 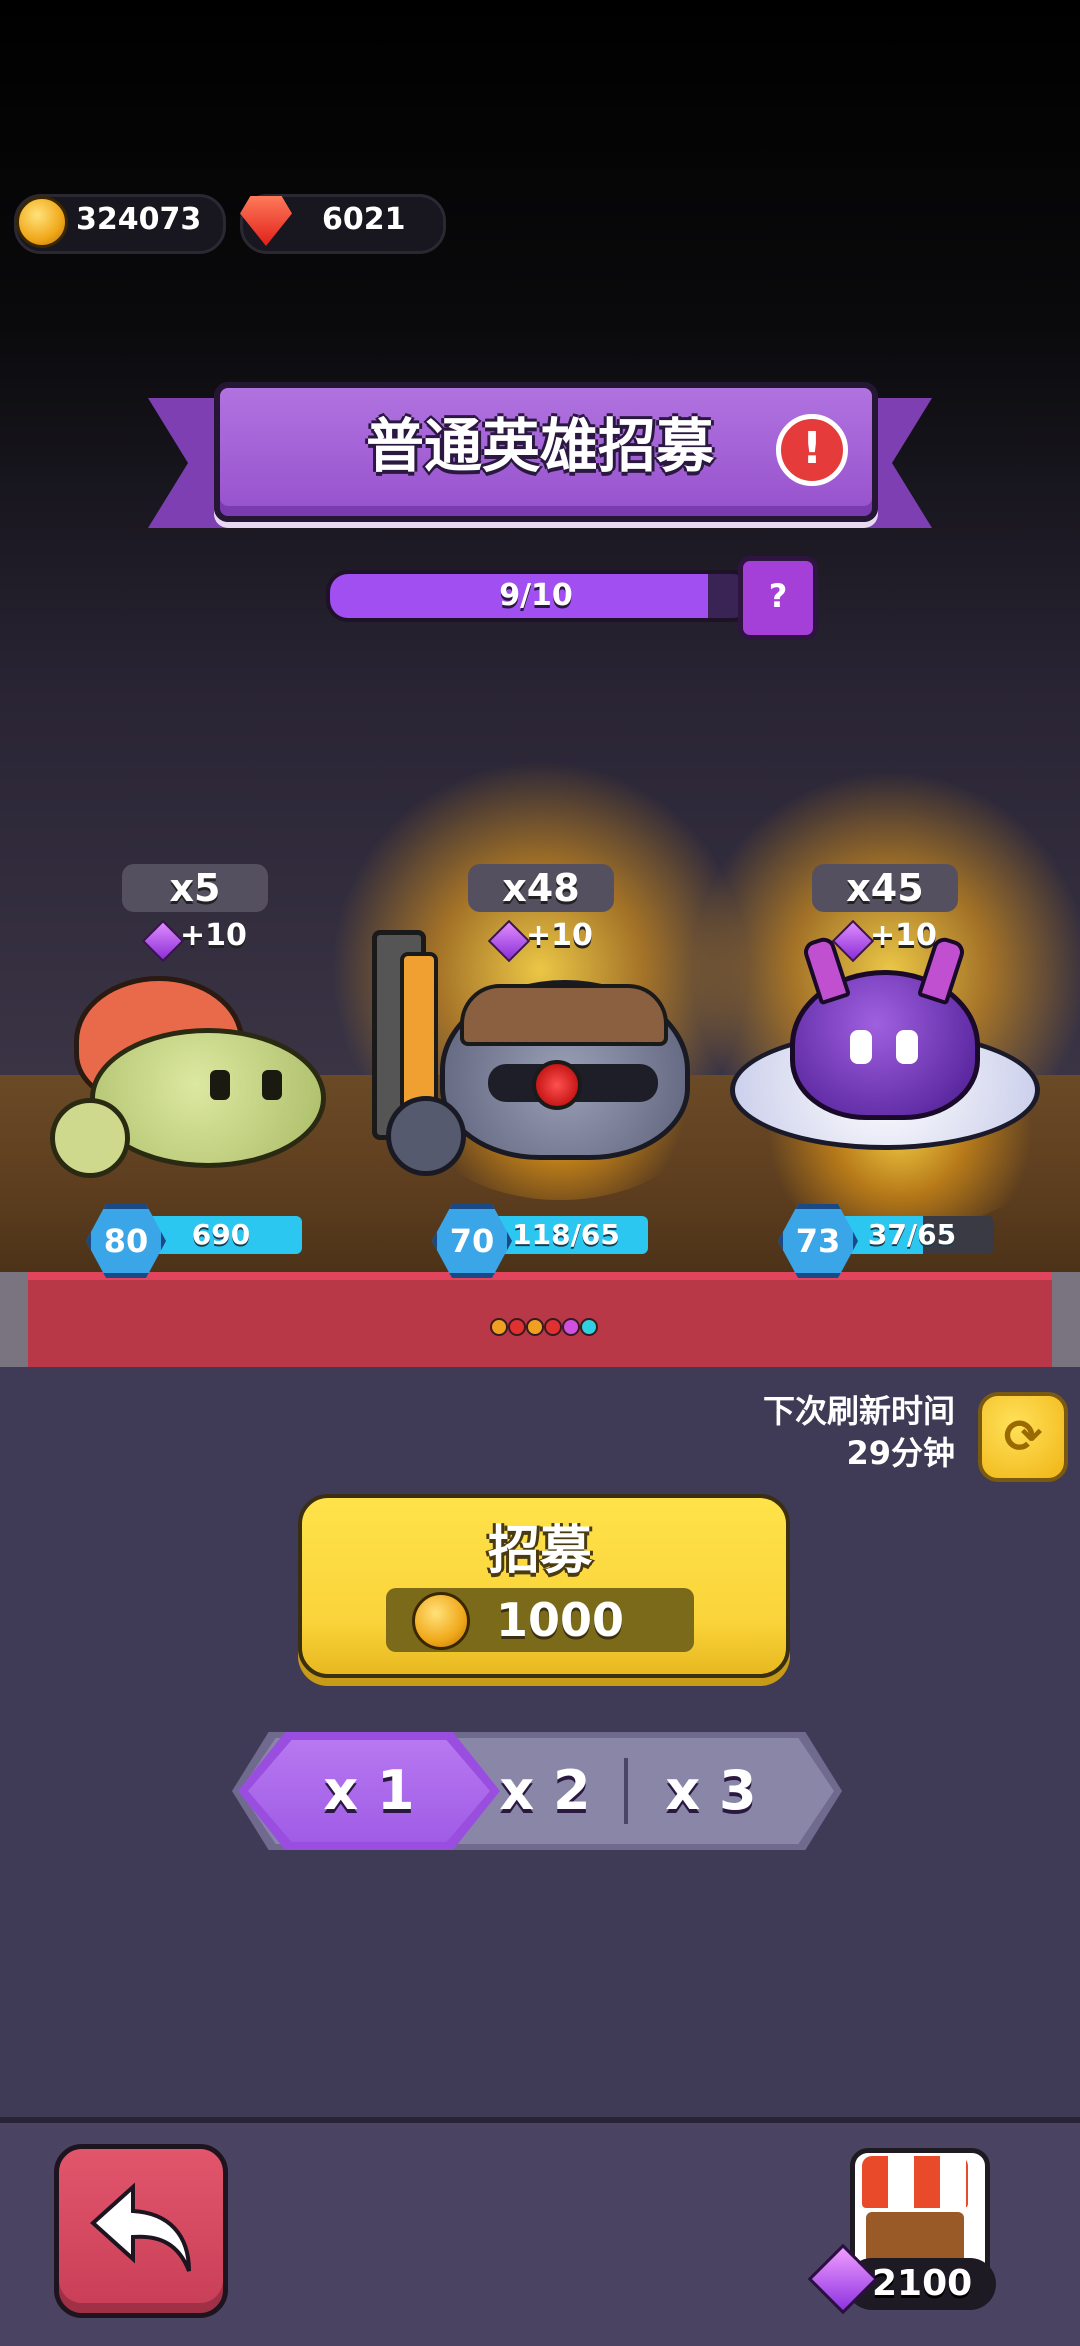 I want to click on refresh-time: 29分钟, so click(x=900, y=1453).